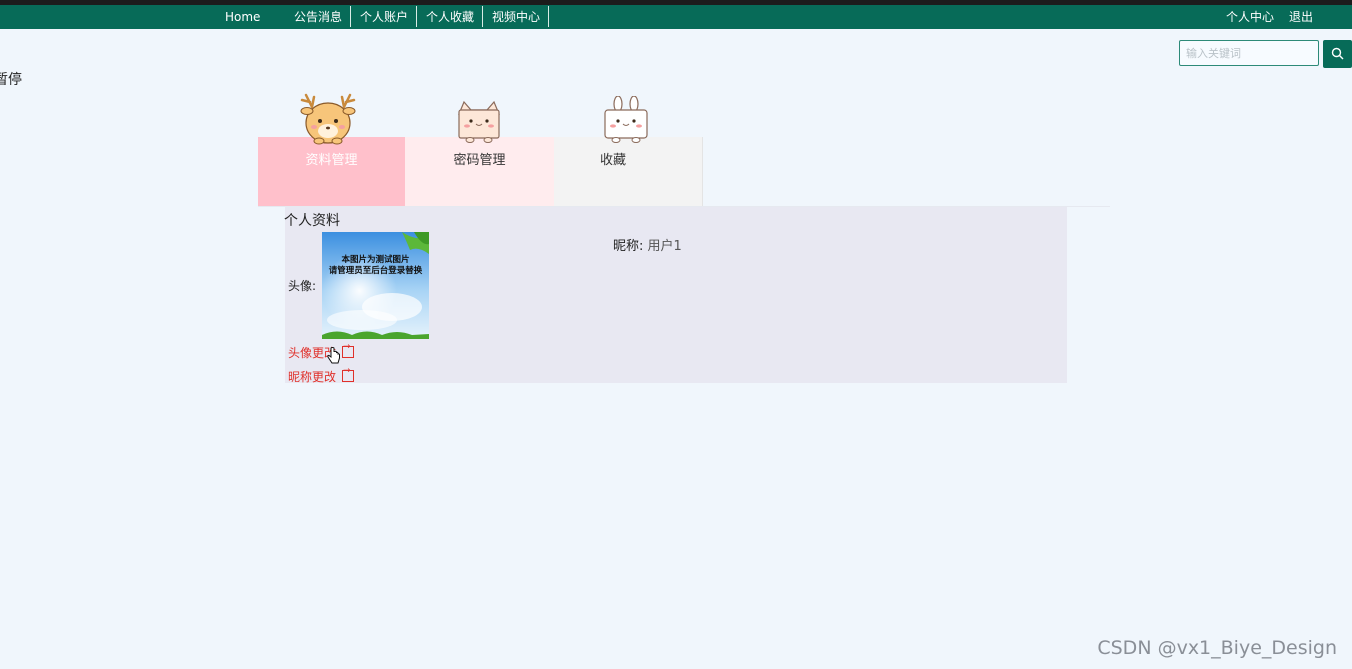  Describe the element at coordinates (331, 172) in the screenshot. I see `tab-profile-management: 资料管理` at that location.